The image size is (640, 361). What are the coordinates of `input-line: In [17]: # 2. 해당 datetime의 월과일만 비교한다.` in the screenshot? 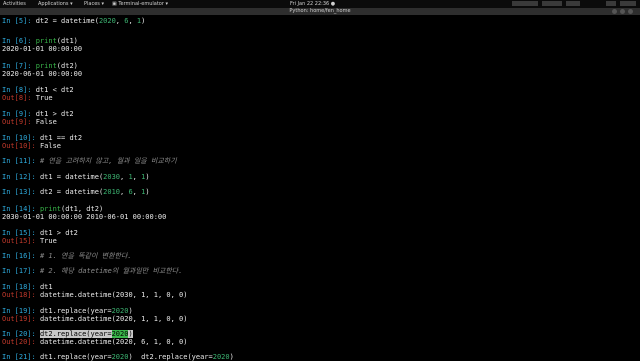 It's located at (92, 271).